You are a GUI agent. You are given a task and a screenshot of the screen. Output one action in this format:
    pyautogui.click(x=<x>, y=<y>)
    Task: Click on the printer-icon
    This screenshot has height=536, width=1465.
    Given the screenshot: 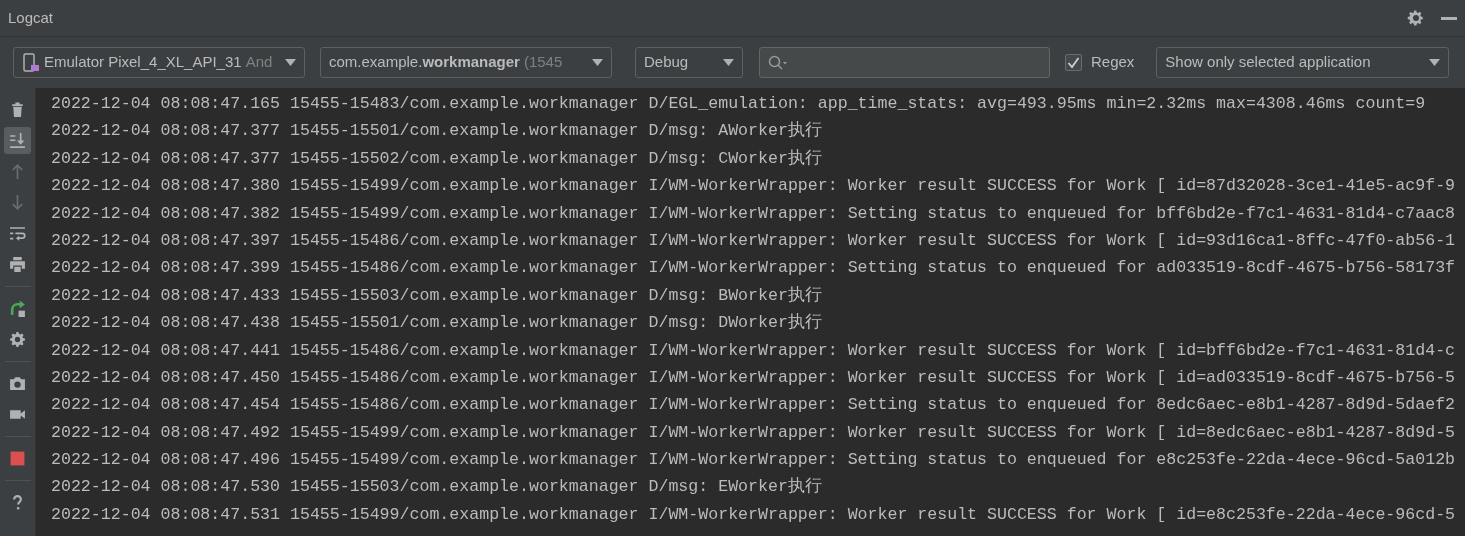 What is the action you would take?
    pyautogui.click(x=17, y=264)
    